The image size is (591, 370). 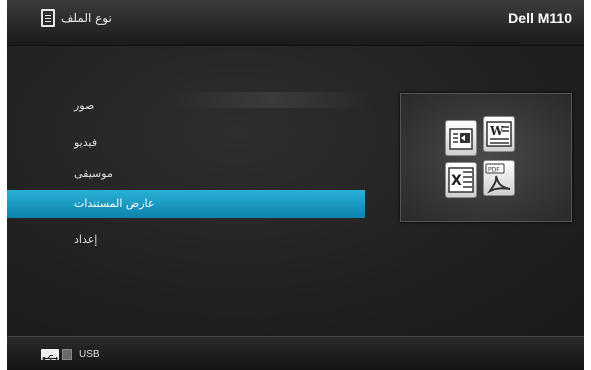 I want to click on document-icon, so click(x=48, y=18).